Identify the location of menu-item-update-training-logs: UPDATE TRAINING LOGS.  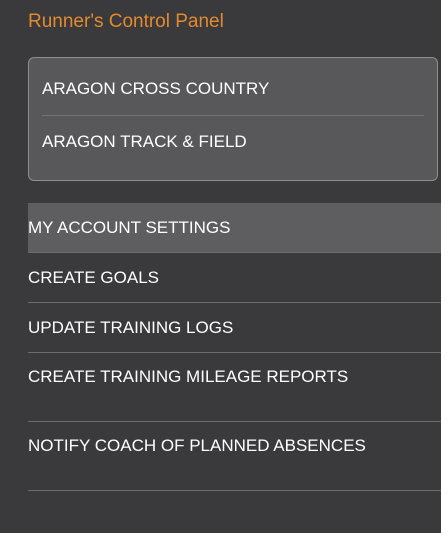
(234, 328).